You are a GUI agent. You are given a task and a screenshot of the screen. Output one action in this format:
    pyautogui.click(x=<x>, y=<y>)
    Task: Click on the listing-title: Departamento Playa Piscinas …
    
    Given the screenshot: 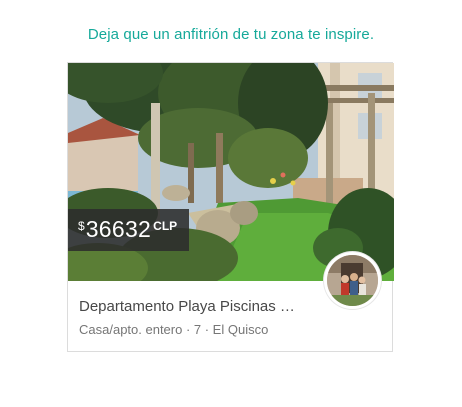 What is the action you would take?
    pyautogui.click(x=199, y=306)
    